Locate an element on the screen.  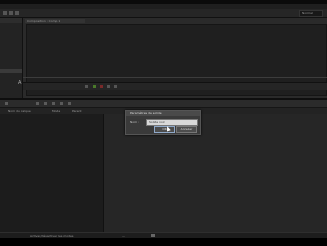
workspace-label: Normal is located at coordinates (307, 13).